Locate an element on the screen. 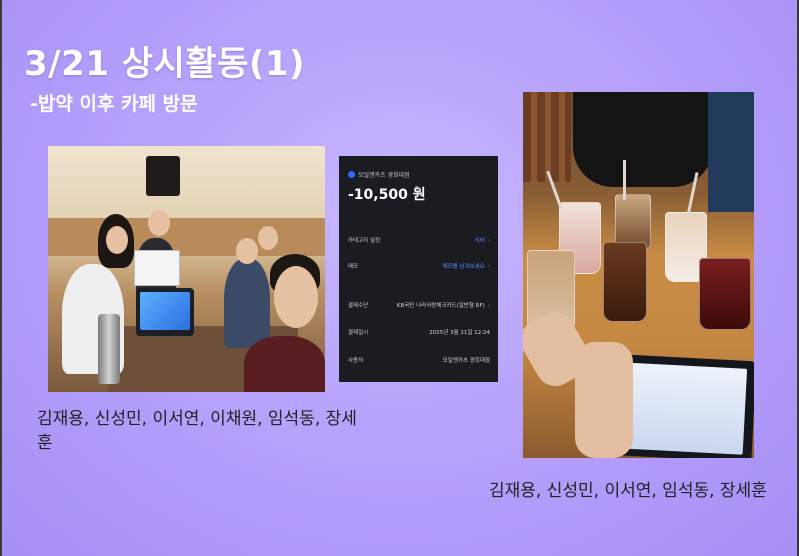 The height and width of the screenshot is (556, 799). photo-menu-board is located at coordinates (157, 268).